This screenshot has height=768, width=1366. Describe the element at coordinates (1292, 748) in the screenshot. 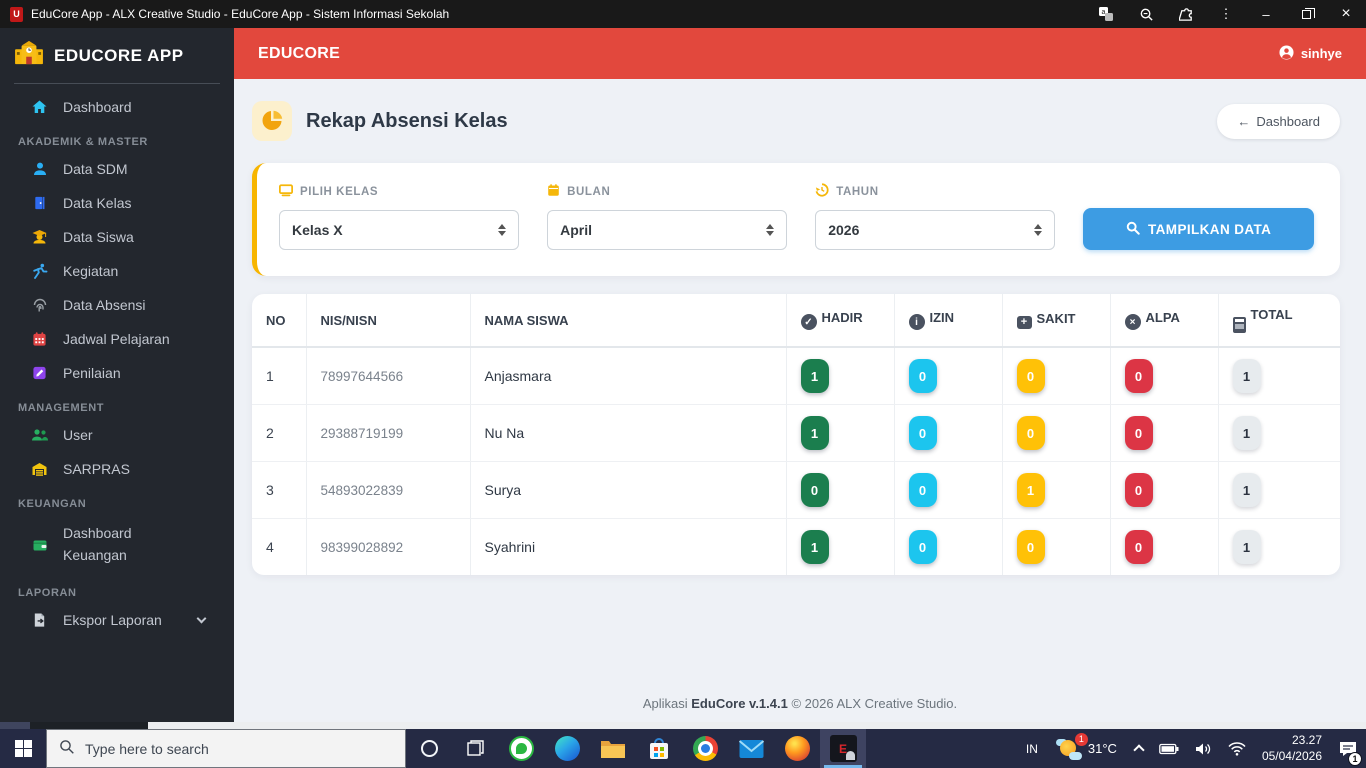

I see `taskbar-clock: 23.27 05/04/2026` at that location.